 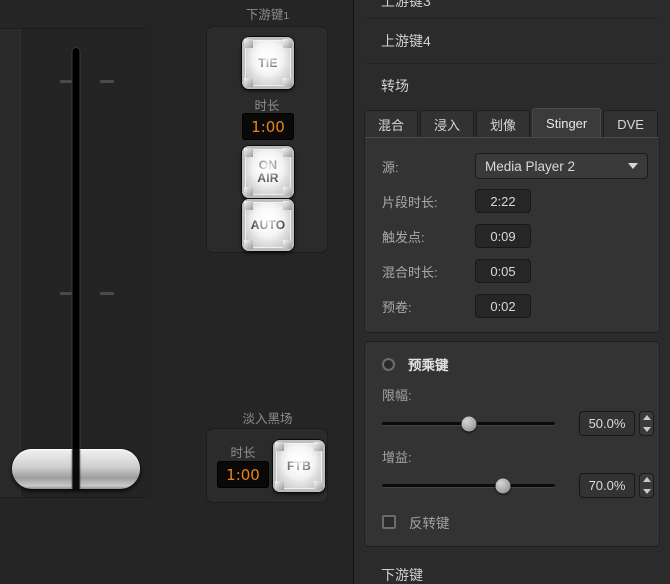 I want to click on preroll-value: 0:02, so click(x=503, y=306).